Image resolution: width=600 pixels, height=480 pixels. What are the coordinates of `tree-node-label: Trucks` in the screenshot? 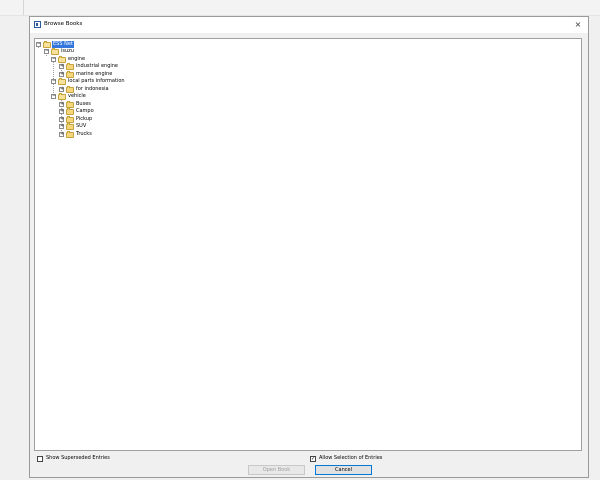 It's located at (84, 134).